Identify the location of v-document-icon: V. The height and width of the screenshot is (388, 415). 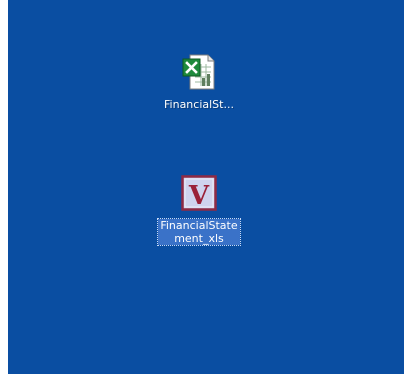
(199, 193).